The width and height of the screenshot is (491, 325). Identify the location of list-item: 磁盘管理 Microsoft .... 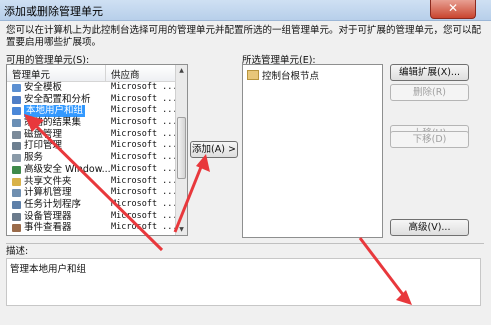
(92, 134).